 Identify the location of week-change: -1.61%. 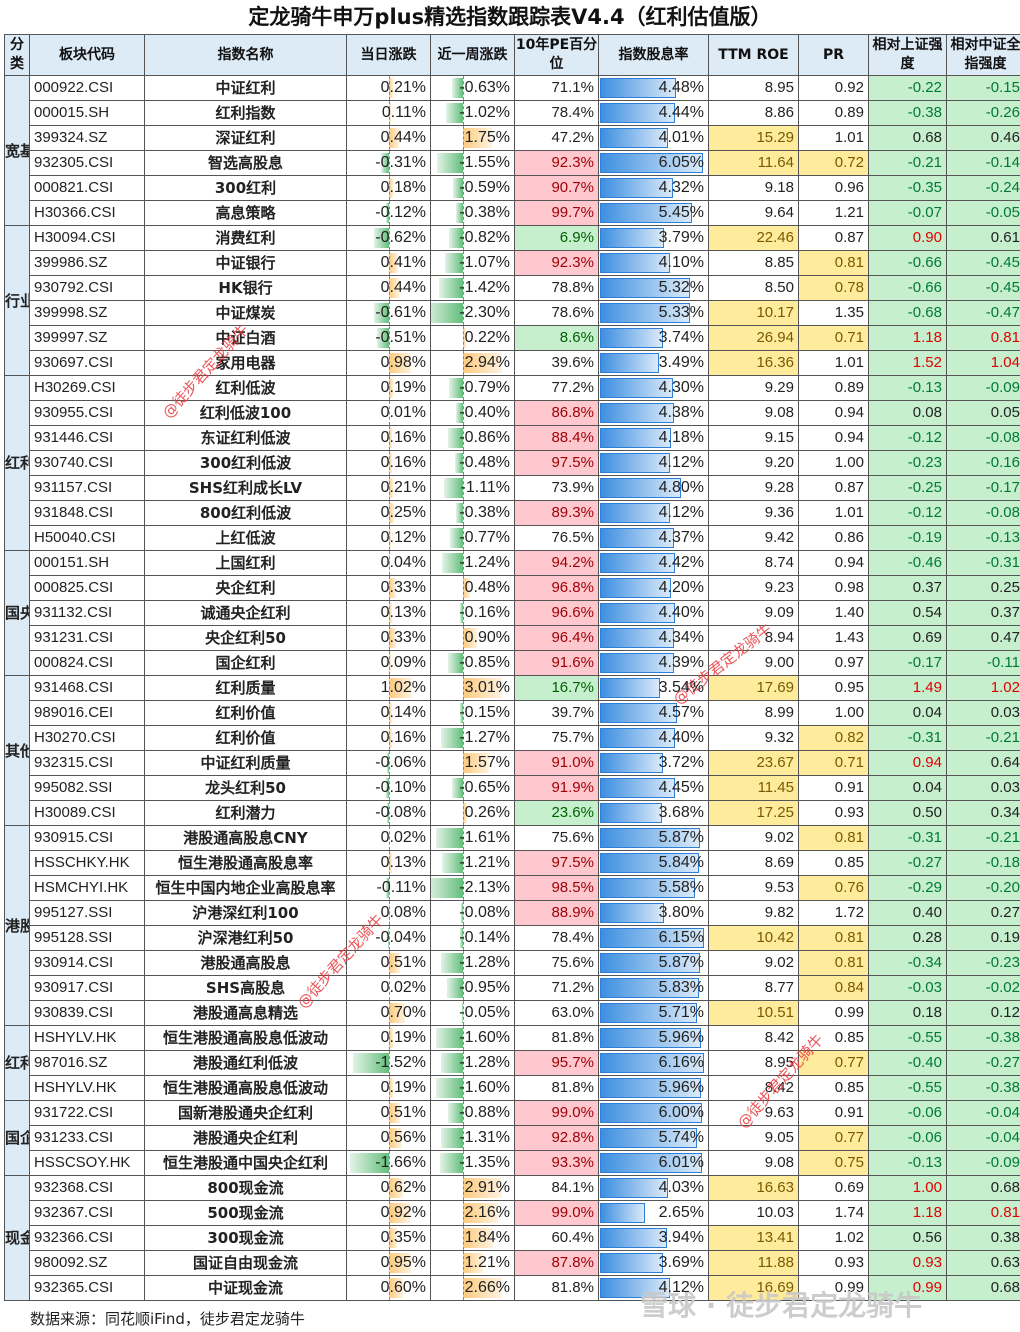
(472, 838).